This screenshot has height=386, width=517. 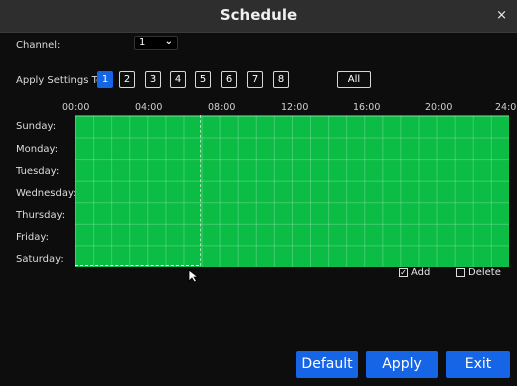 What do you see at coordinates (460, 272) in the screenshot?
I see `delete-checkbox` at bounding box center [460, 272].